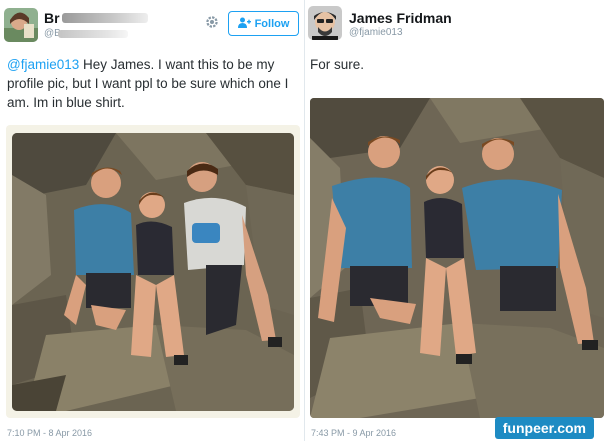 This screenshot has width=612, height=441. Describe the element at coordinates (93, 34) in the screenshot. I see `redacted-handle-blur` at that location.